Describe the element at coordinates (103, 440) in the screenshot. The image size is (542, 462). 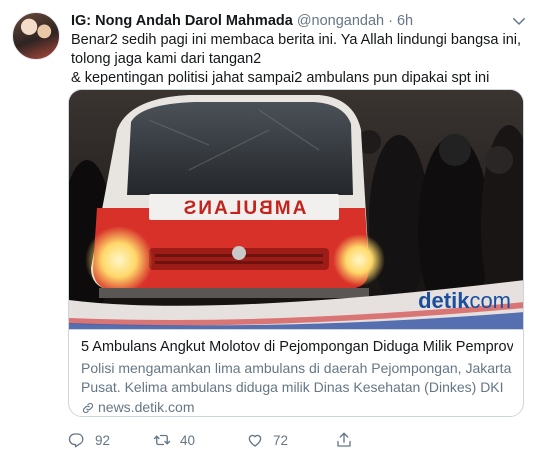
I see `reply-count: 92` at that location.